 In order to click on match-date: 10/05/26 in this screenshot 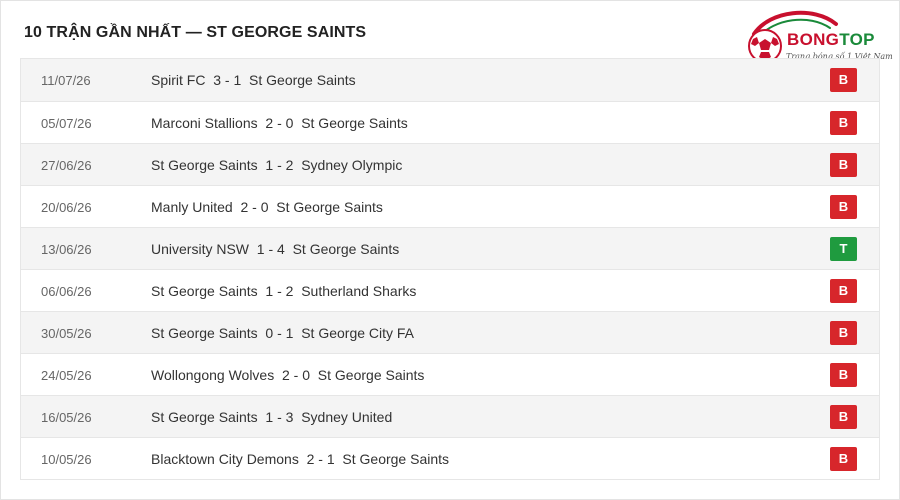, I will do `click(66, 459)`.